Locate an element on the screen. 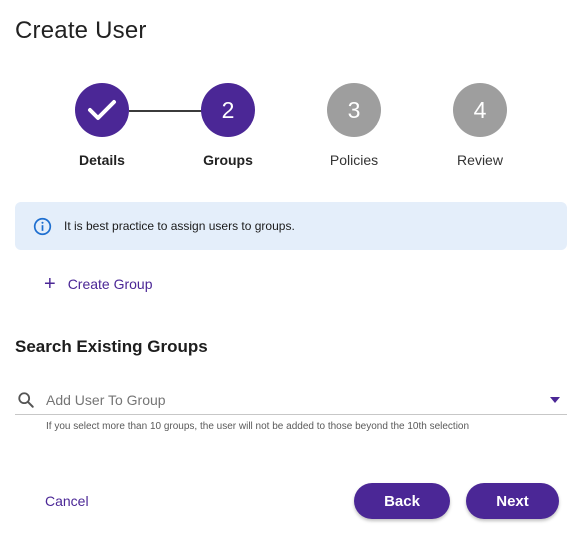  plus-icon: + is located at coordinates (50, 284).